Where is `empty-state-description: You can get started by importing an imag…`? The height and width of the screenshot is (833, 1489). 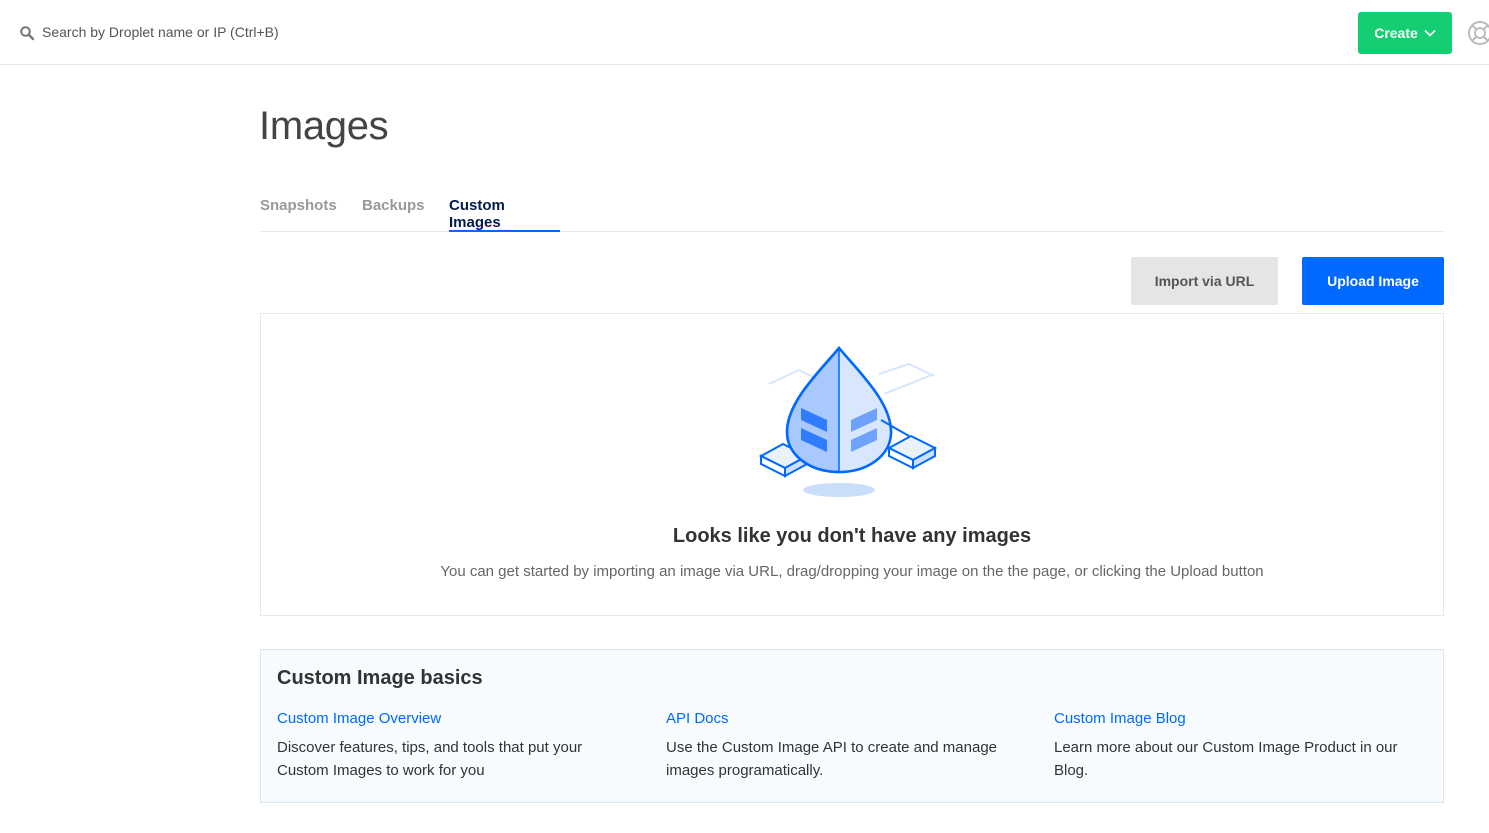 empty-state-description: You can get started by importing an imag… is located at coordinates (852, 571).